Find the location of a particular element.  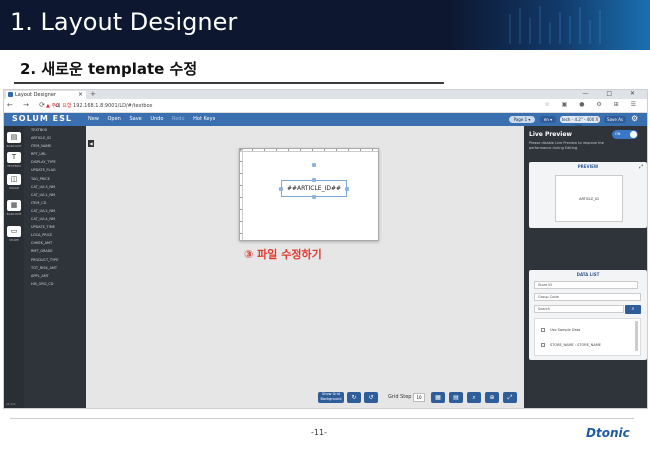

grid-step-input: 10 is located at coordinates (419, 397).